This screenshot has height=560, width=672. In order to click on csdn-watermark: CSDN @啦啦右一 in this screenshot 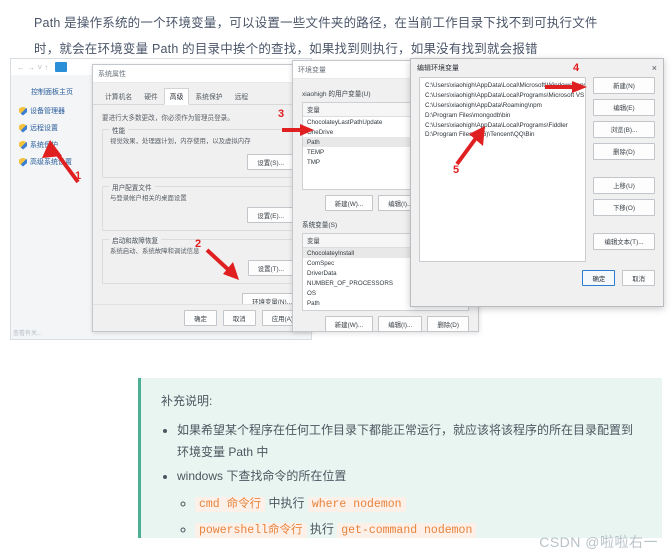, I will do `click(598, 542)`.